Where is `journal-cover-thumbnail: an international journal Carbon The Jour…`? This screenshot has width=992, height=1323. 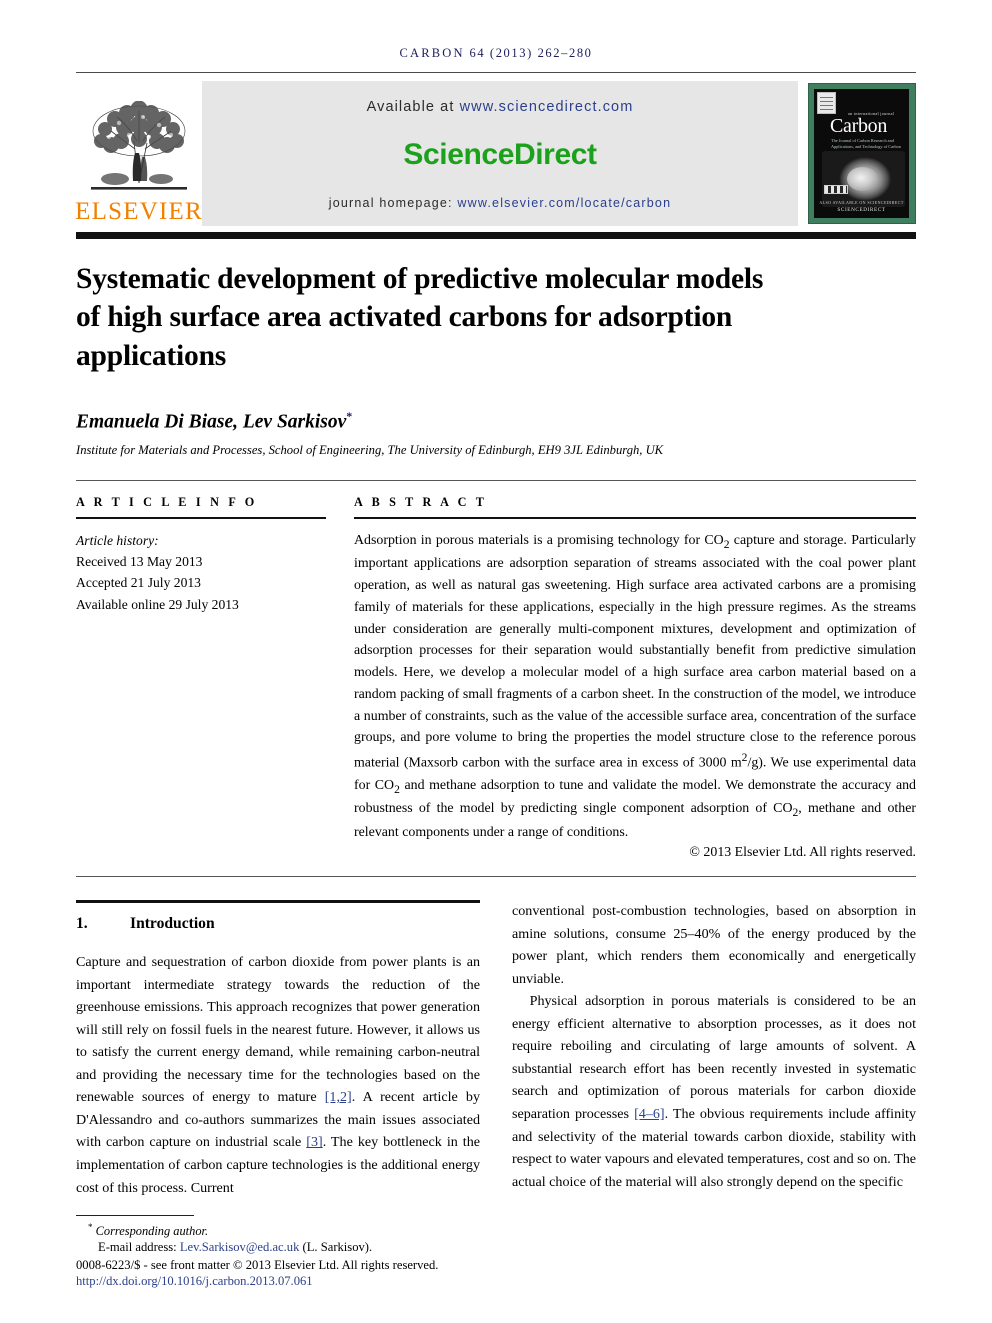
journal-cover-thumbnail: an international journal Carbon The Jour… is located at coordinates (862, 153).